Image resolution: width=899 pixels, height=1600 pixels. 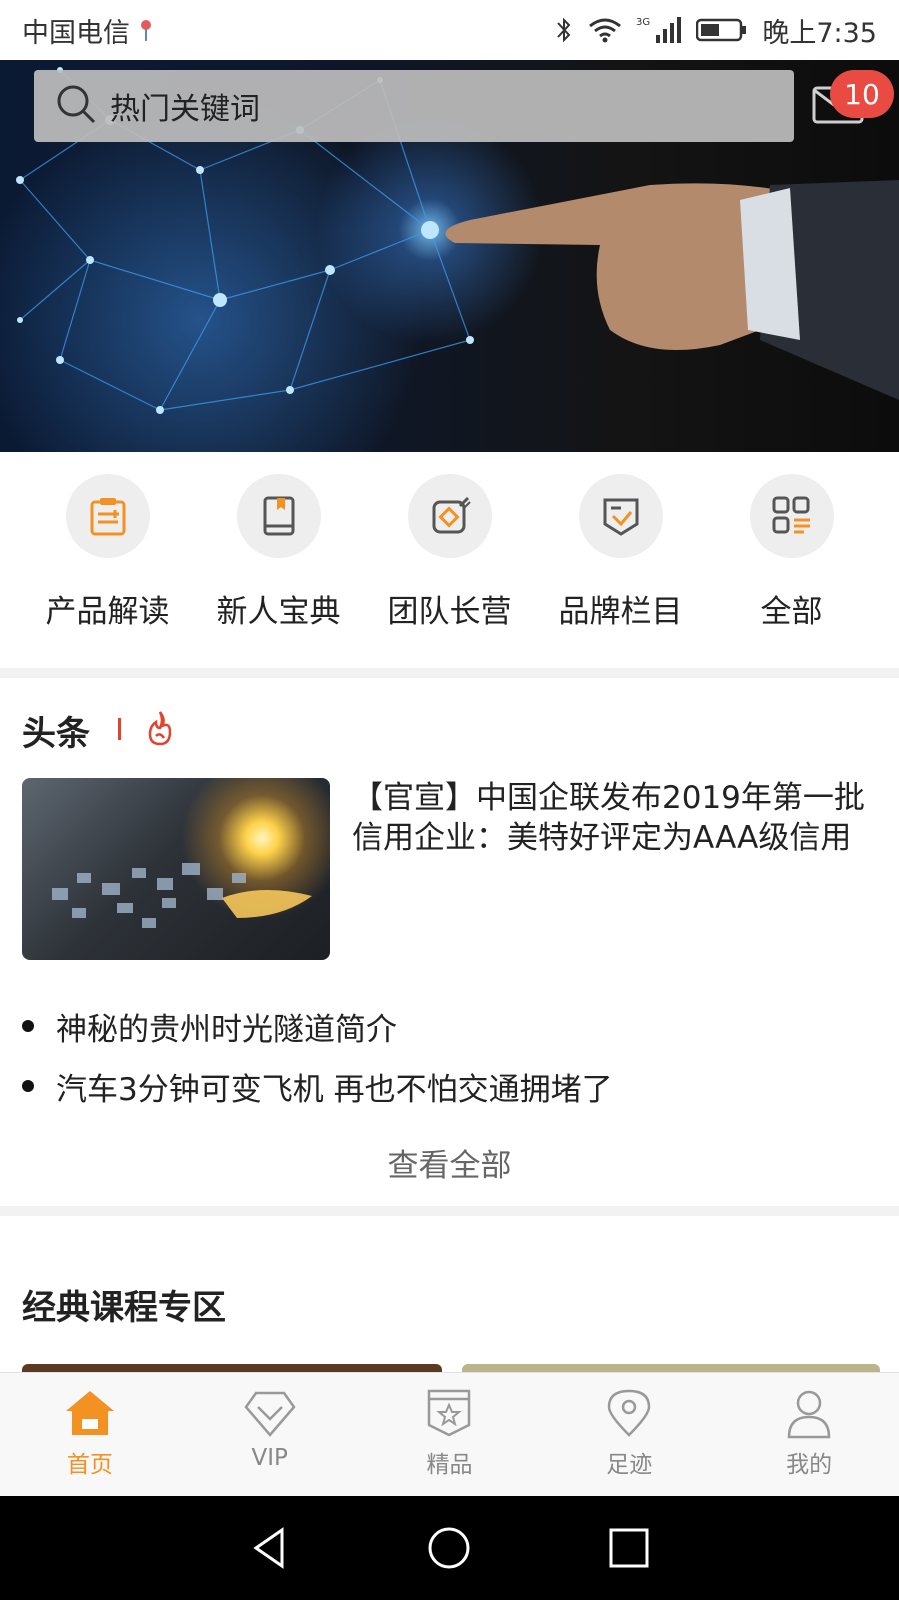 I want to click on list-item-text: 汽车3分钟可变飞机 再也不怕交通拥堵了, so click(x=334, y=1089).